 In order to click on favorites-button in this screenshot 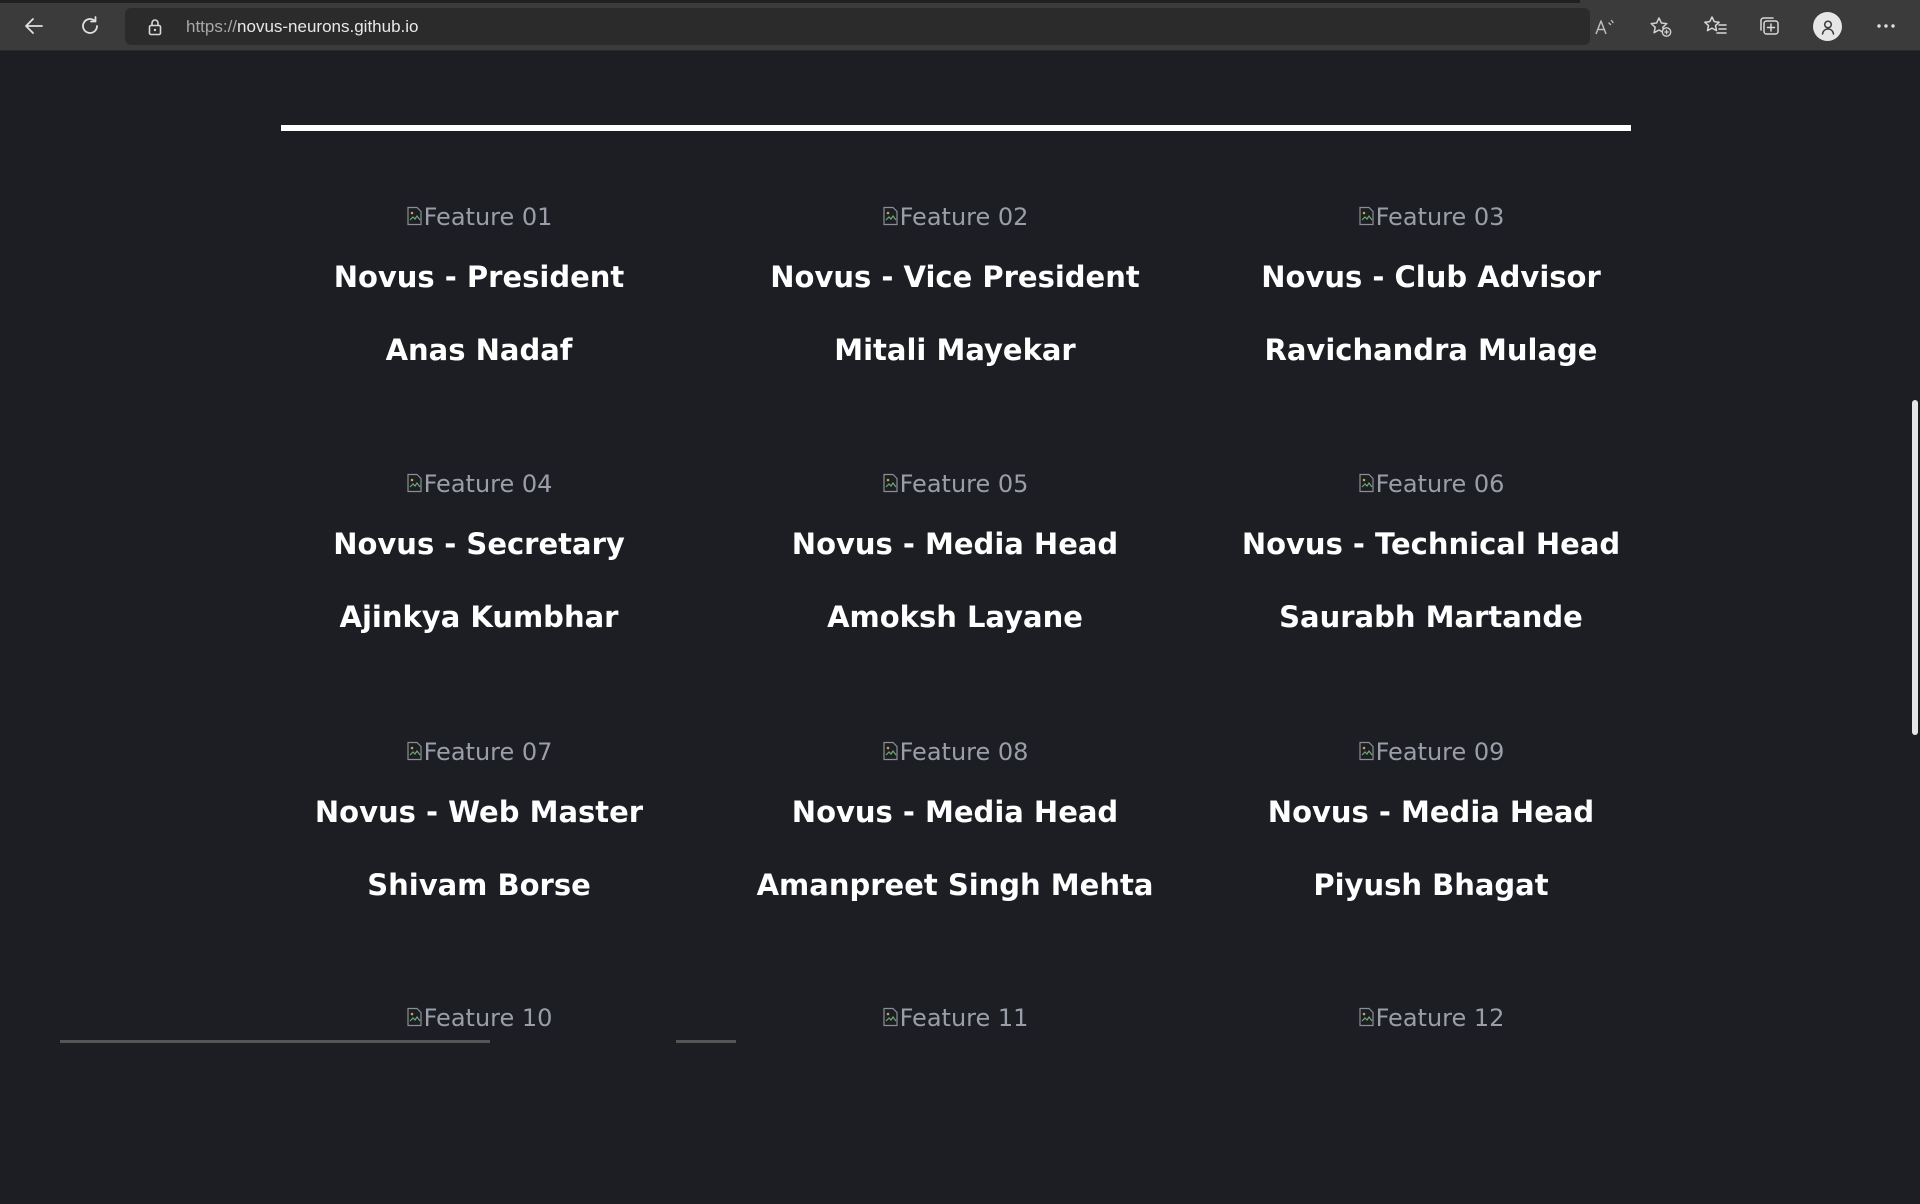, I will do `click(1716, 26)`.